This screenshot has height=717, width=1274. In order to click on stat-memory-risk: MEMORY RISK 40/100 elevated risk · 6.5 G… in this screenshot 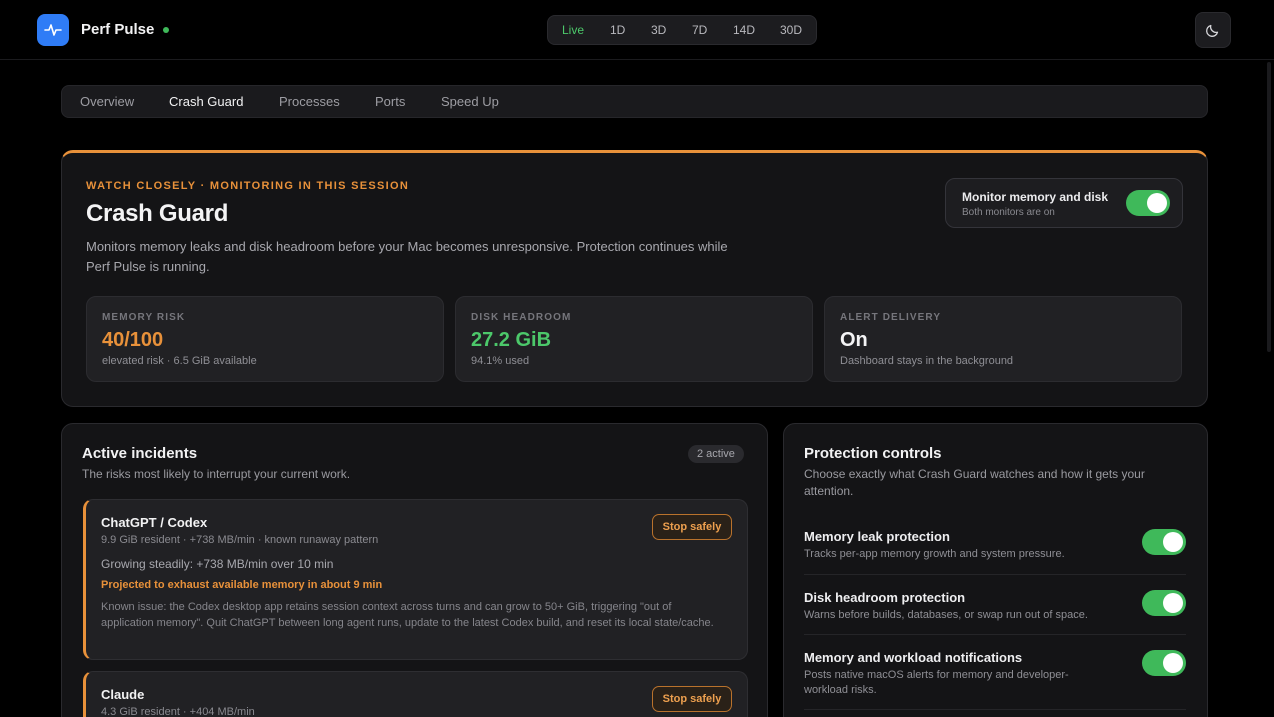, I will do `click(265, 339)`.